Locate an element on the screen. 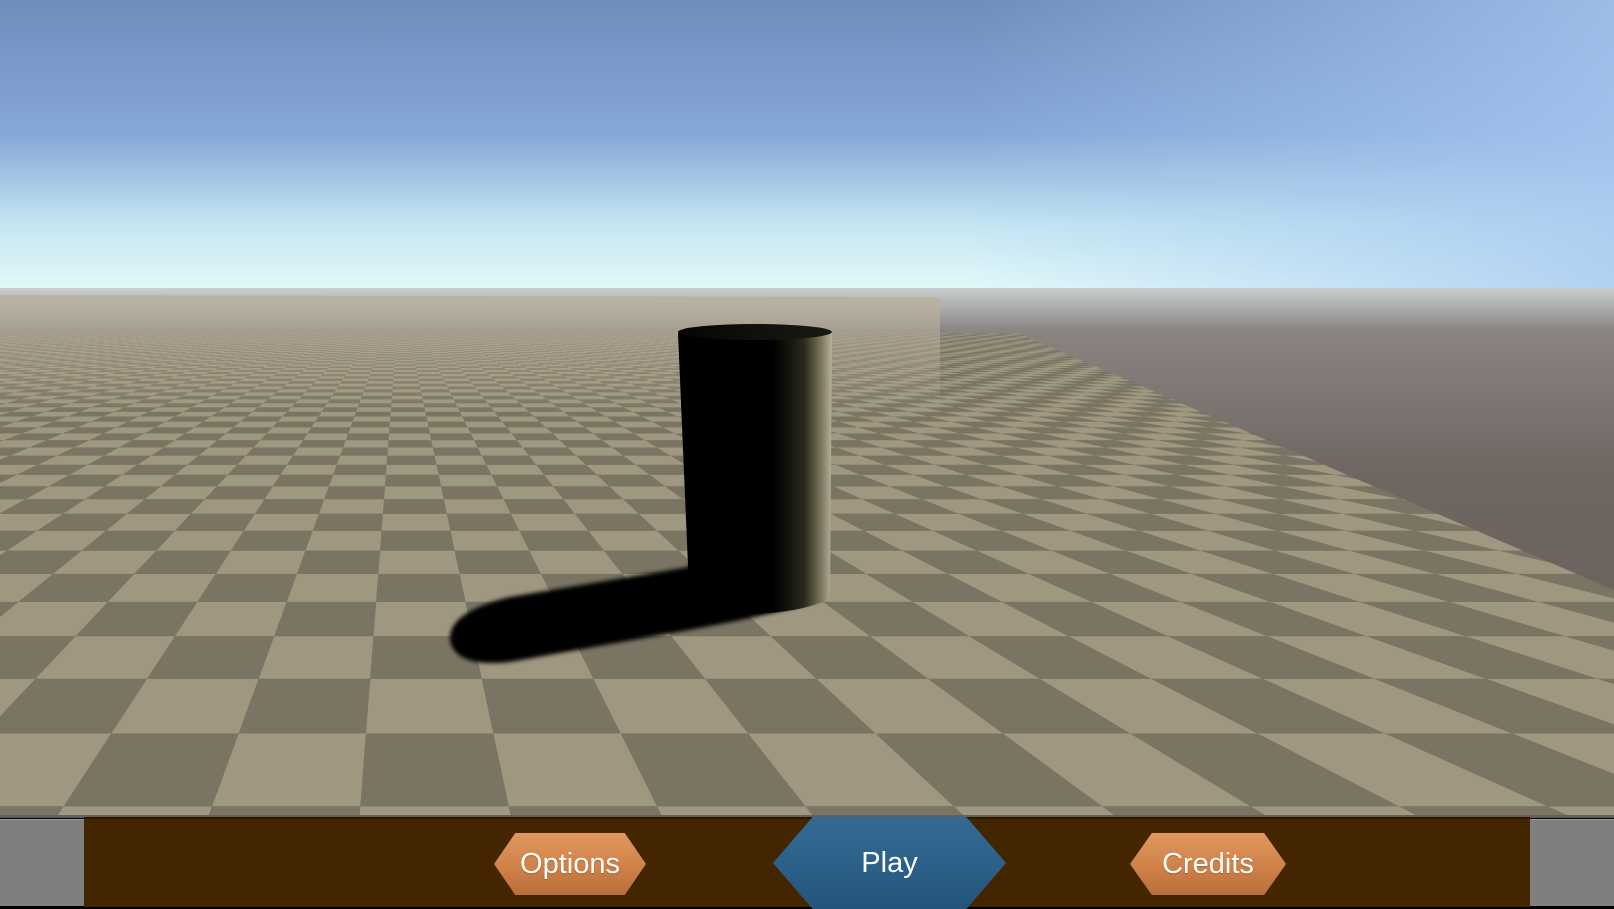 This screenshot has height=909, width=1614. credits-button-label: Credits is located at coordinates (1208, 864).